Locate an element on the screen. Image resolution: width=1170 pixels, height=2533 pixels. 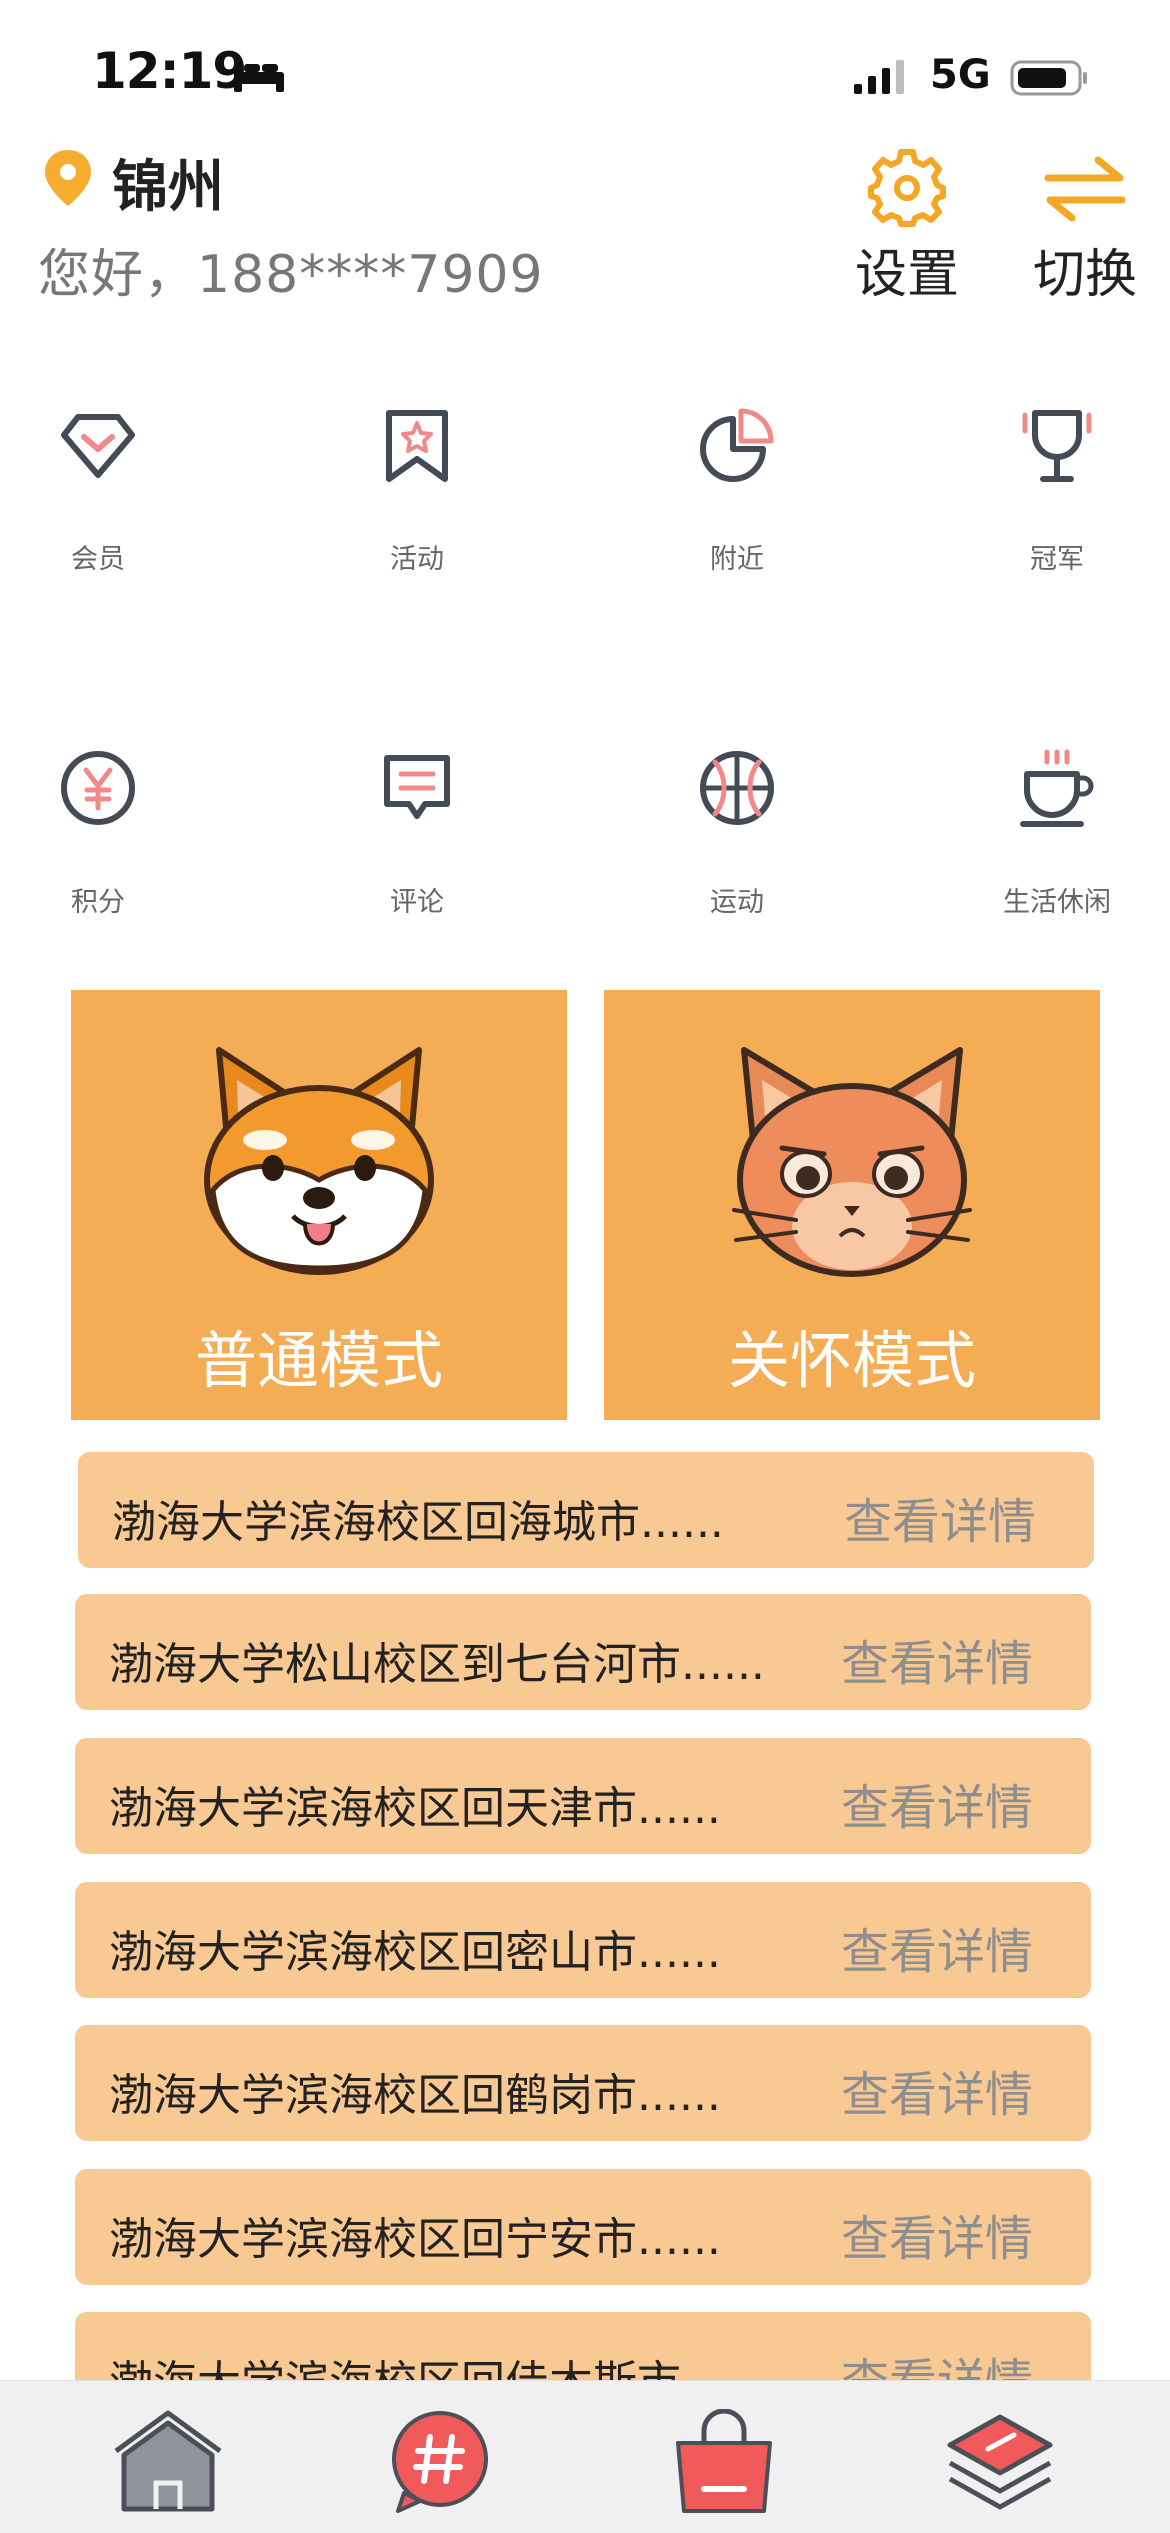
tab-topics is located at coordinates (440, 2462).